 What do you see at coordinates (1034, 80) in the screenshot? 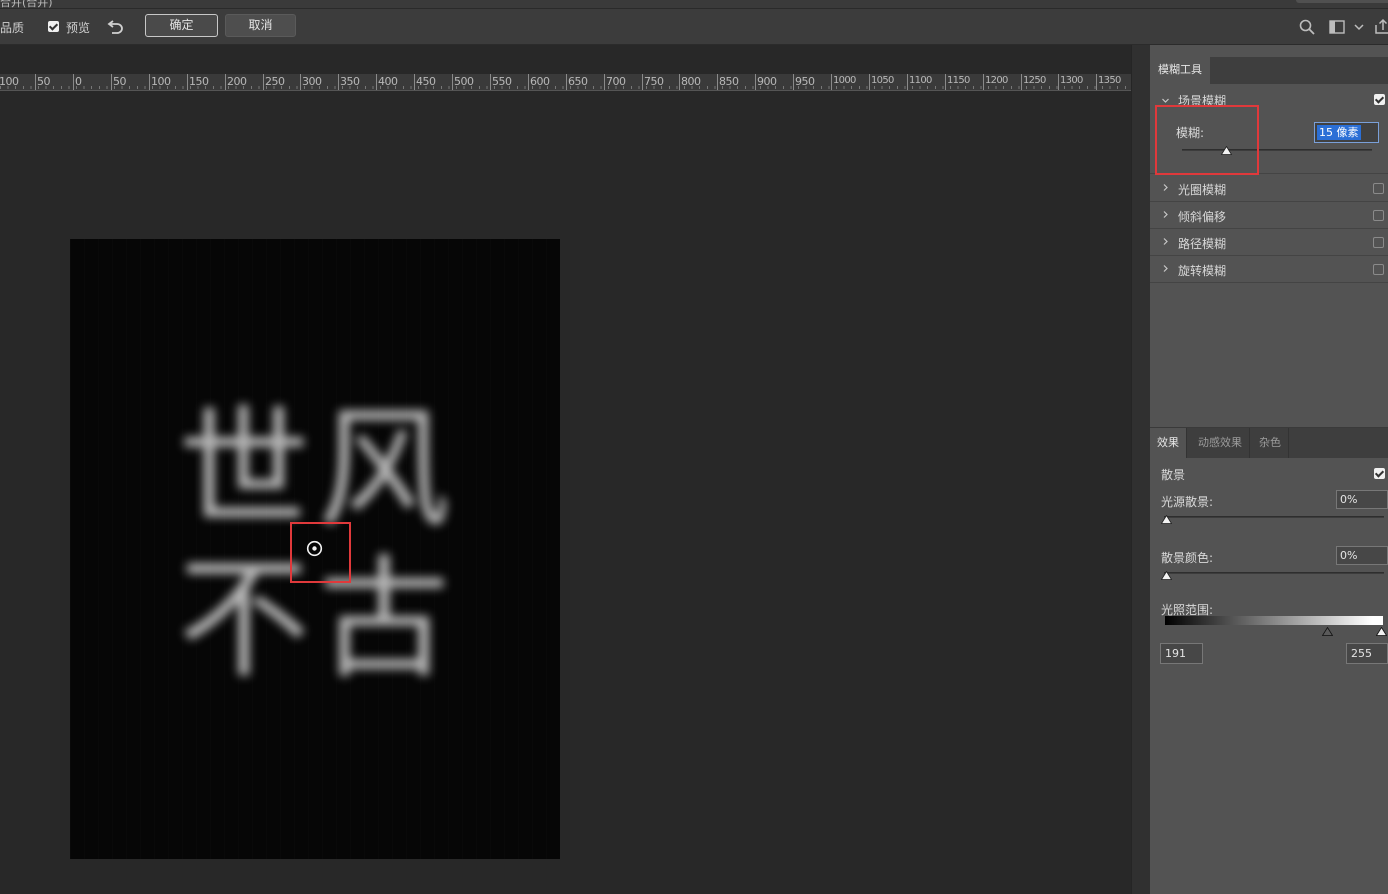
I see `ruler-tick-label: 1250` at bounding box center [1034, 80].